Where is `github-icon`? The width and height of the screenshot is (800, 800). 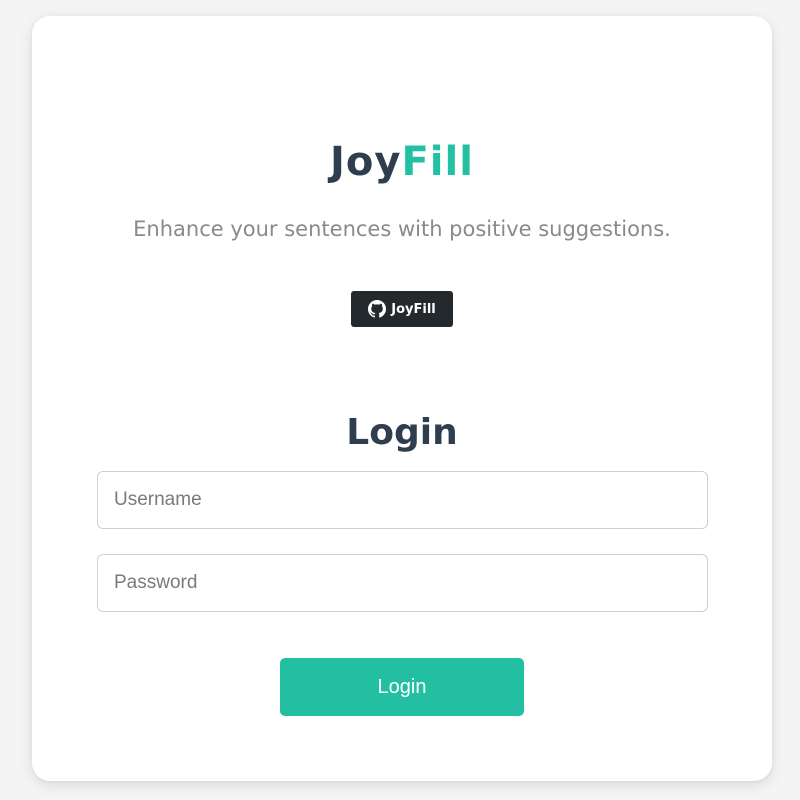 github-icon is located at coordinates (377, 309).